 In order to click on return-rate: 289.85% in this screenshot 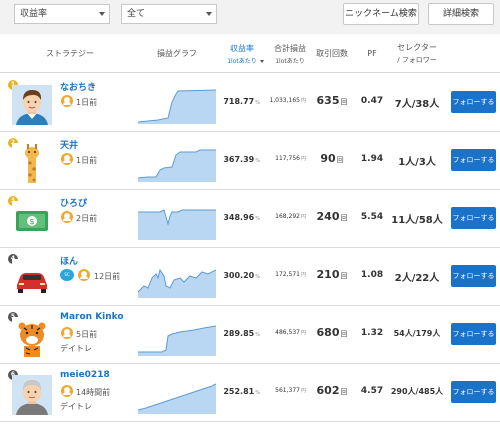, I will do `click(241, 333)`.